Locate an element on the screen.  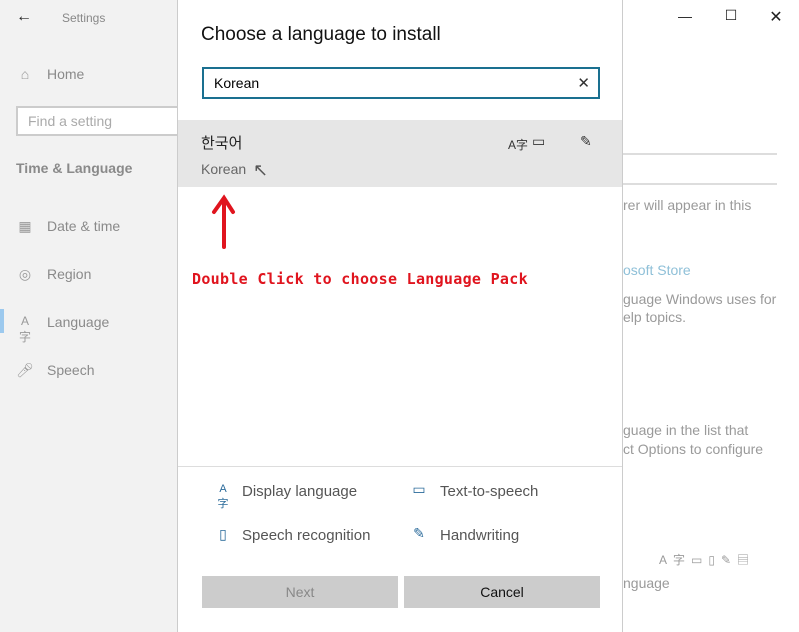
cancel-button: Cancel is located at coordinates (502, 592).